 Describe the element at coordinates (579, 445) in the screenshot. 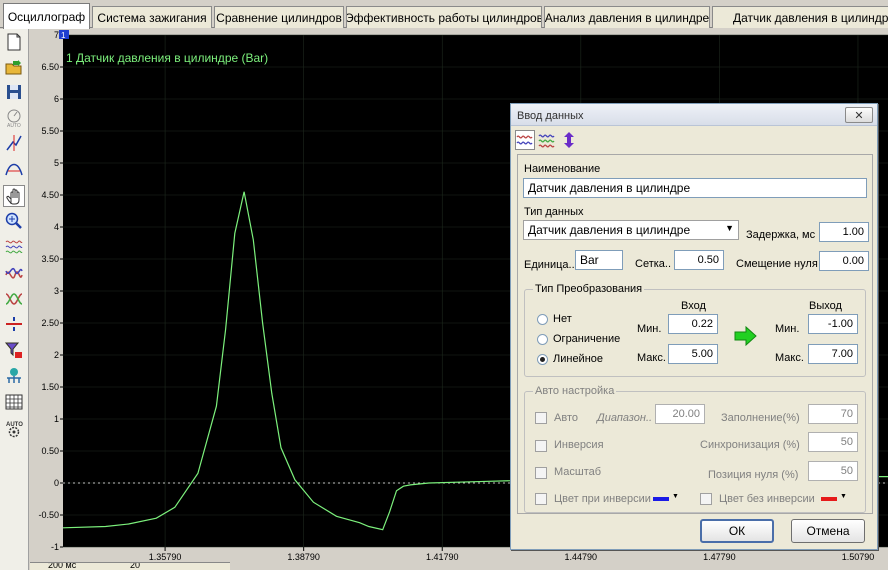

I see `invert-label: Инверсия` at that location.